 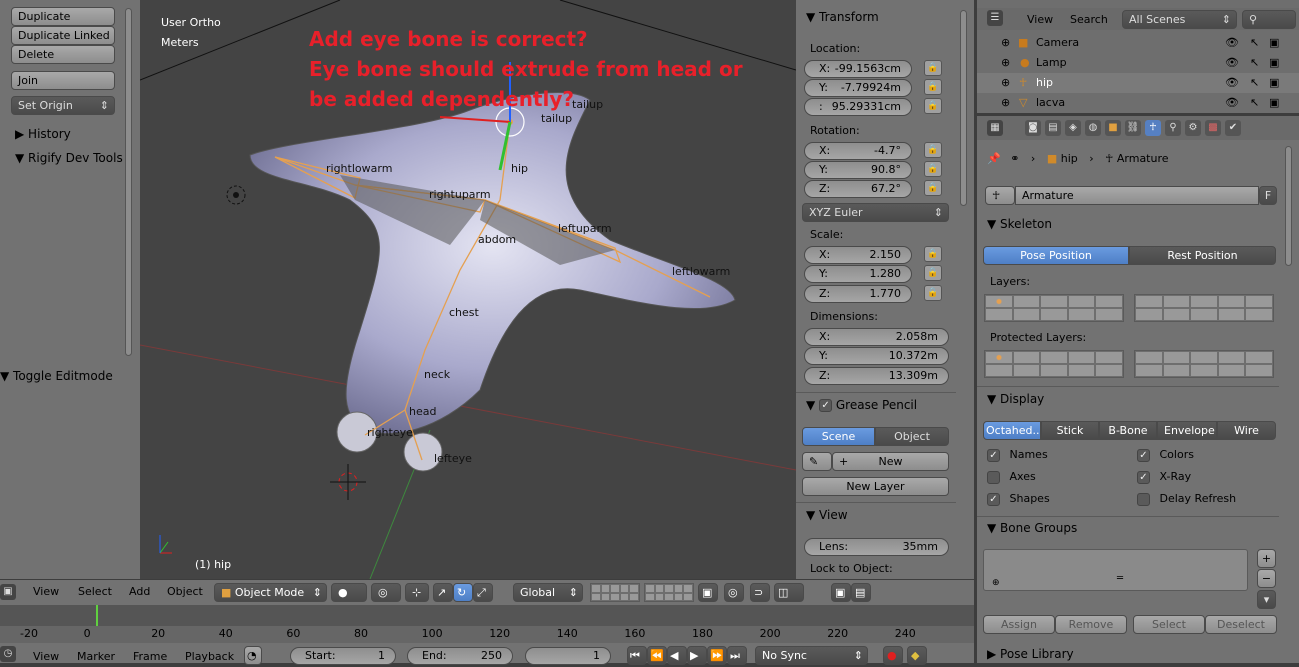 I want to click on delete-button: Delete, so click(x=63, y=54).